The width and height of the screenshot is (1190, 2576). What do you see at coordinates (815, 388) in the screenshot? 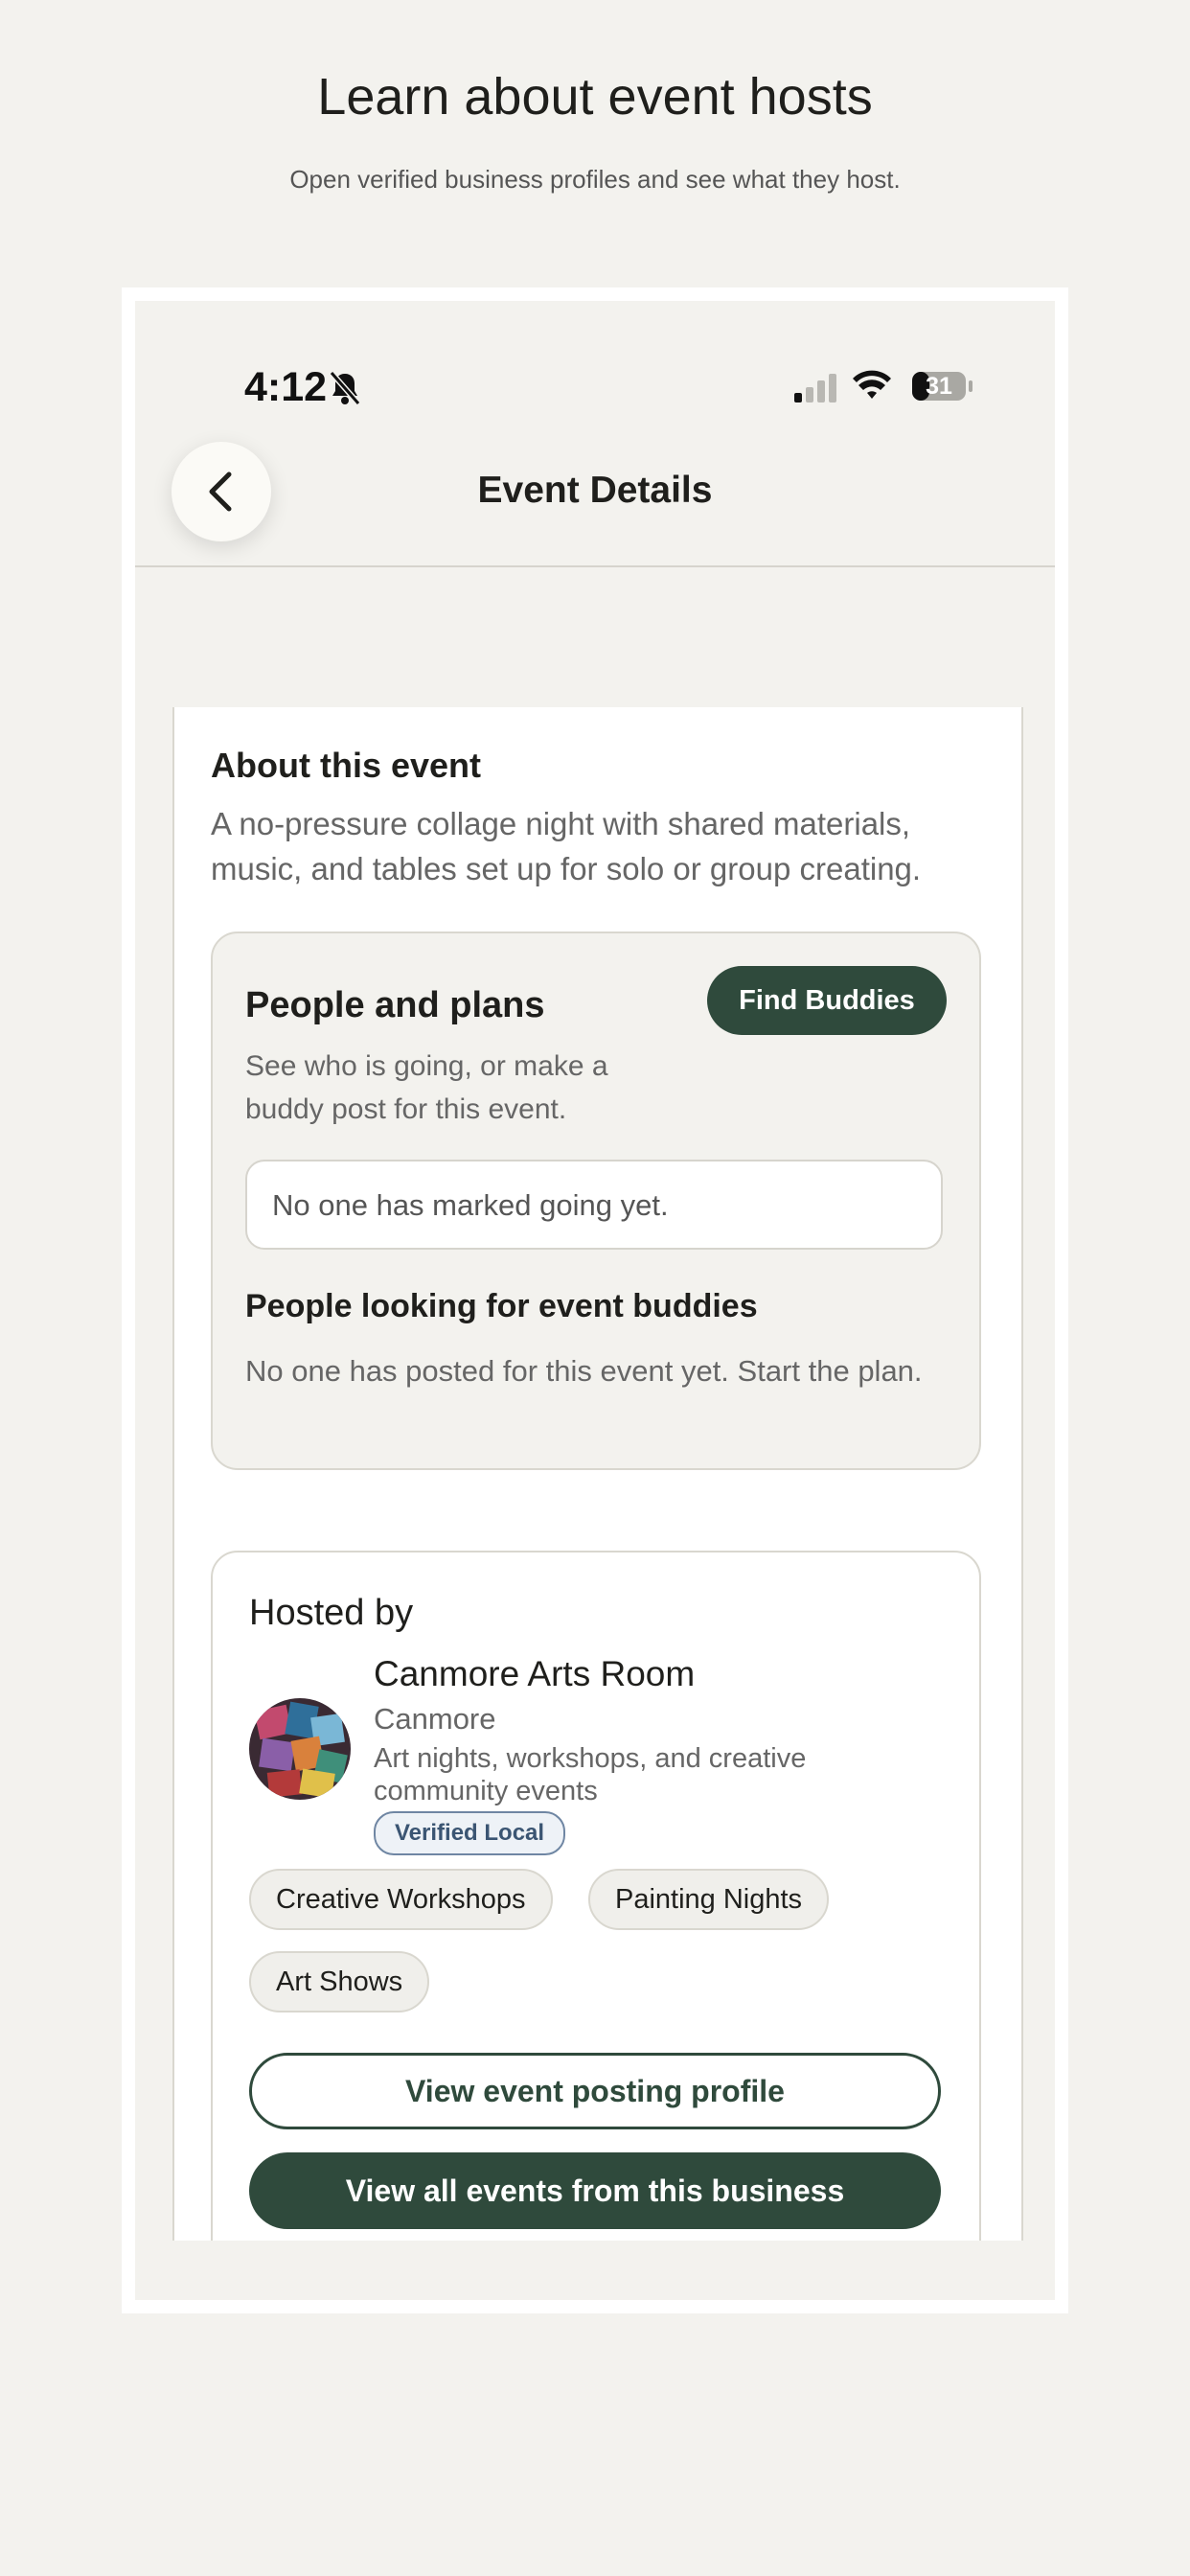
I see `signal-icon` at bounding box center [815, 388].